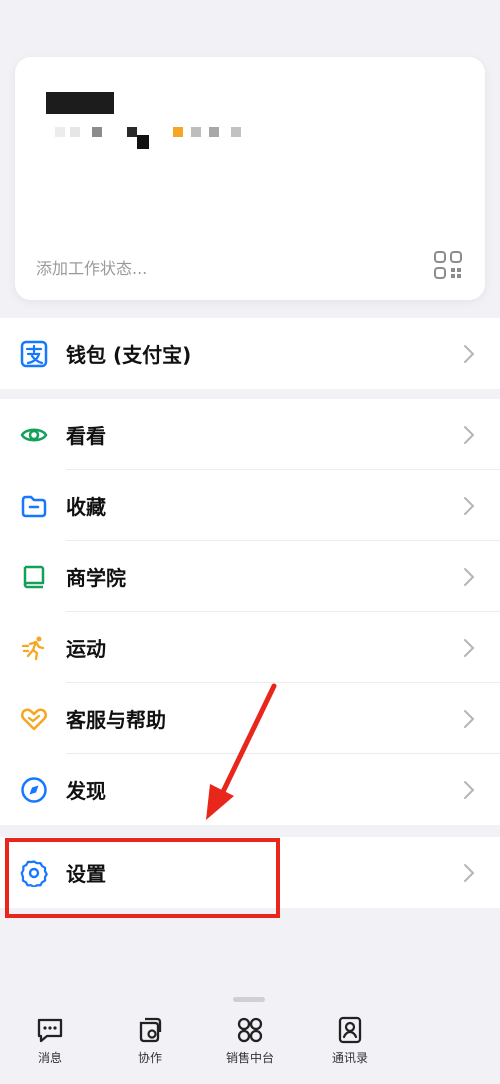 The width and height of the screenshot is (500, 1084). Describe the element at coordinates (86, 436) in the screenshot. I see `menu-item-label: 看看` at that location.